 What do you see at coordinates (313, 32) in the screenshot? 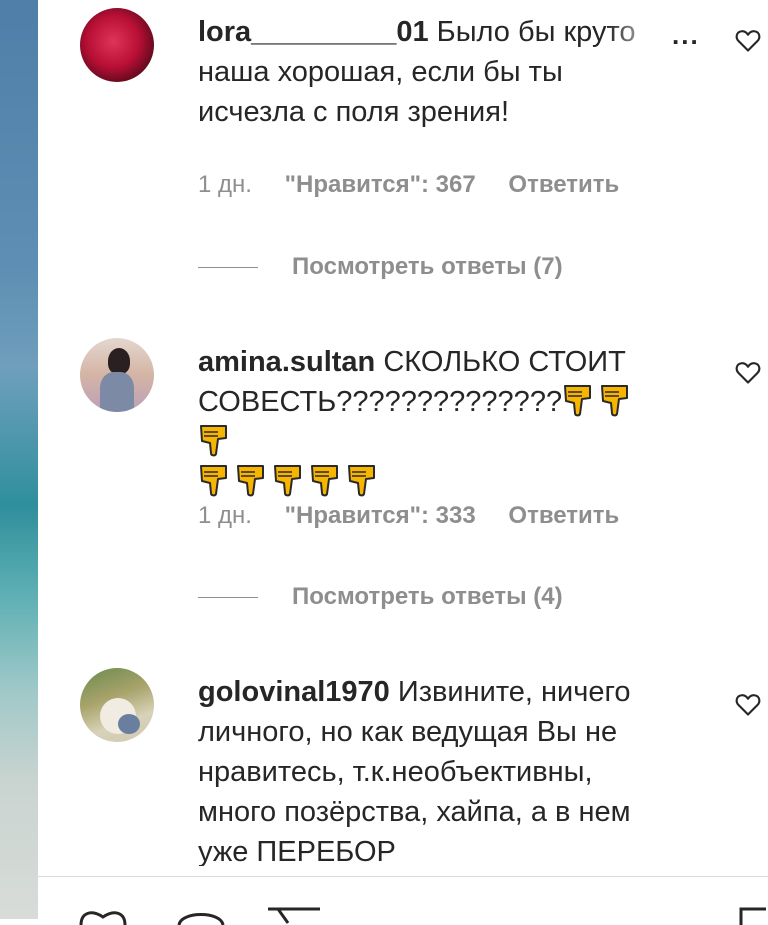
I see `comment-username: lora_________01` at bounding box center [313, 32].